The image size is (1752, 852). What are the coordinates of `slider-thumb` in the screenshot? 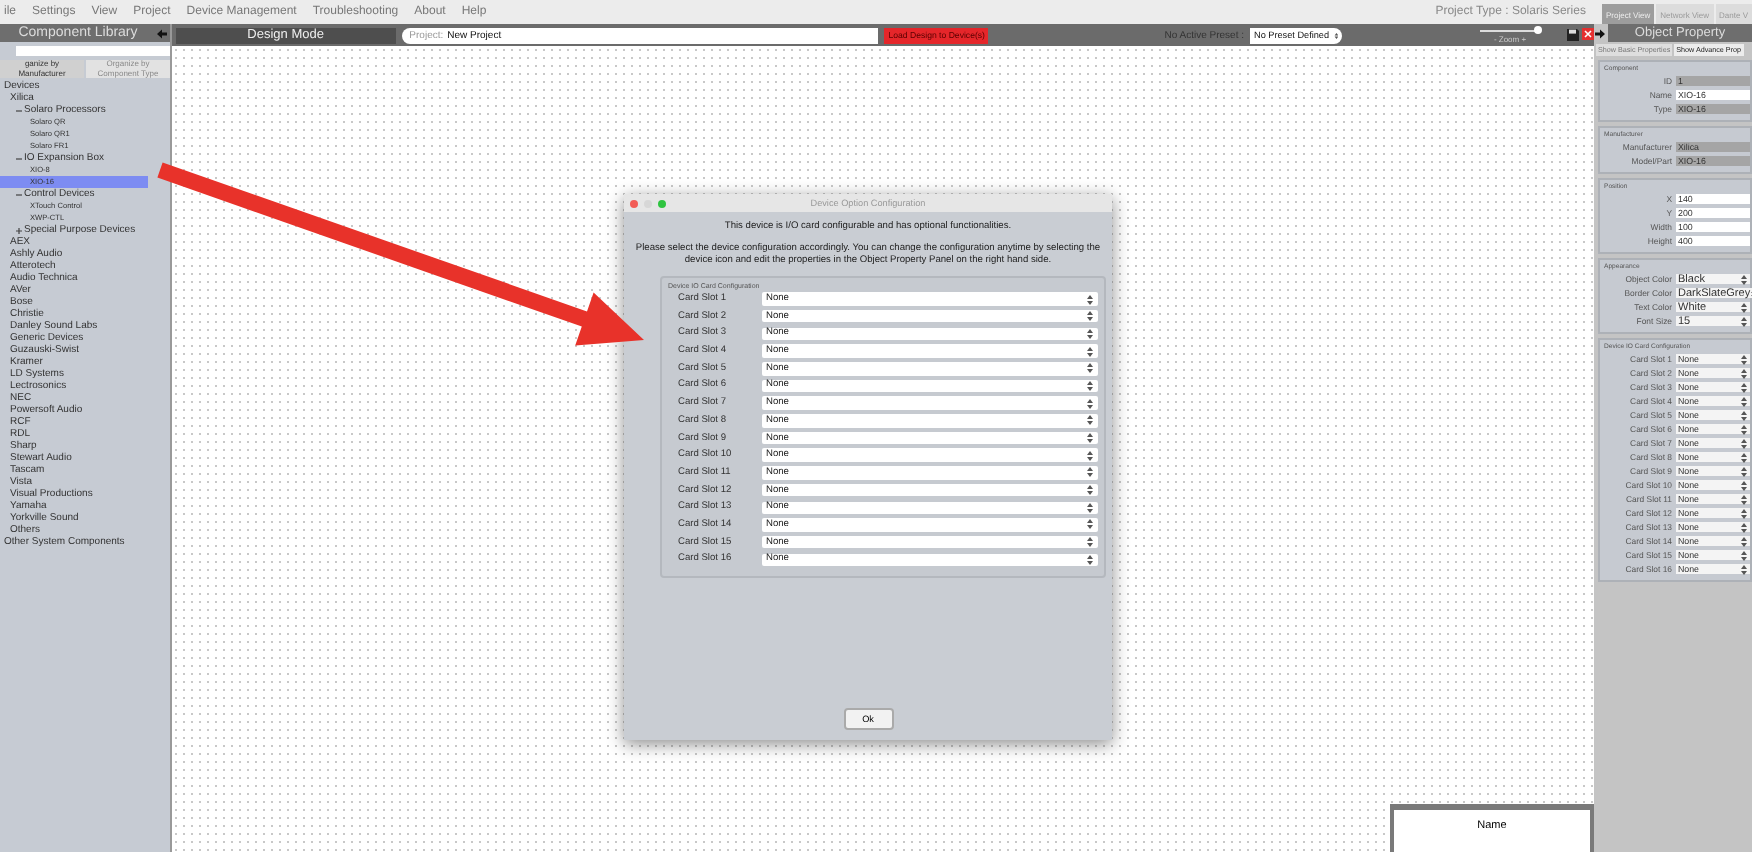 It's located at (1537, 30).